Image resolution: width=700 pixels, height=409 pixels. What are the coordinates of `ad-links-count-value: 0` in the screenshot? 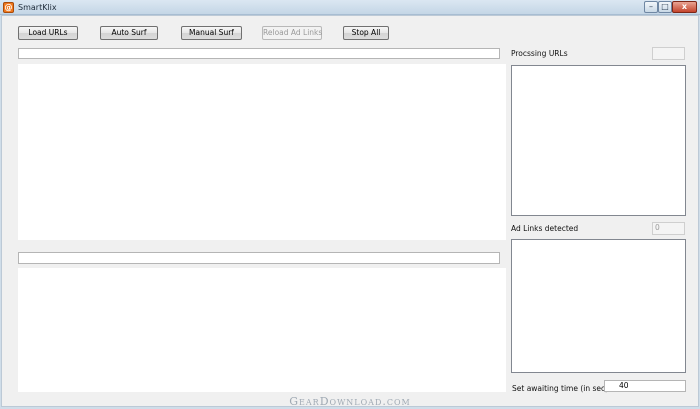 It's located at (657, 227).